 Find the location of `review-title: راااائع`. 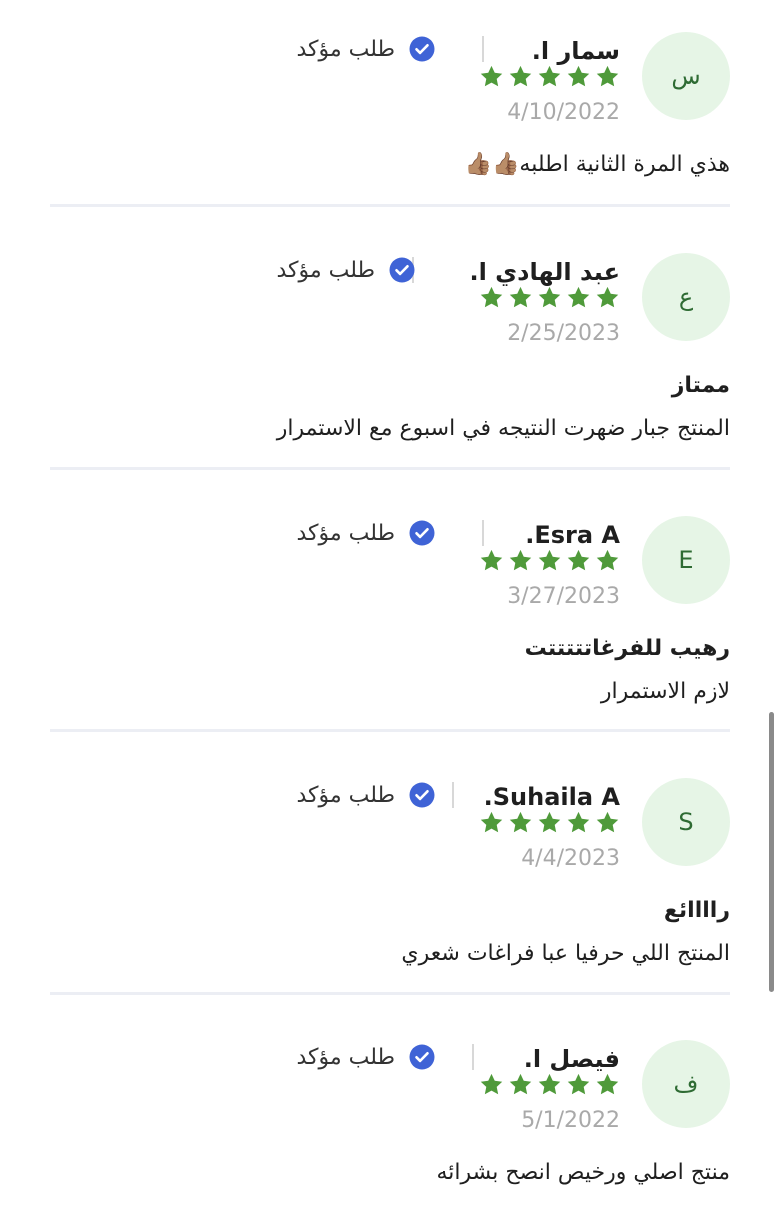

review-title: راااائع is located at coordinates (696, 910).